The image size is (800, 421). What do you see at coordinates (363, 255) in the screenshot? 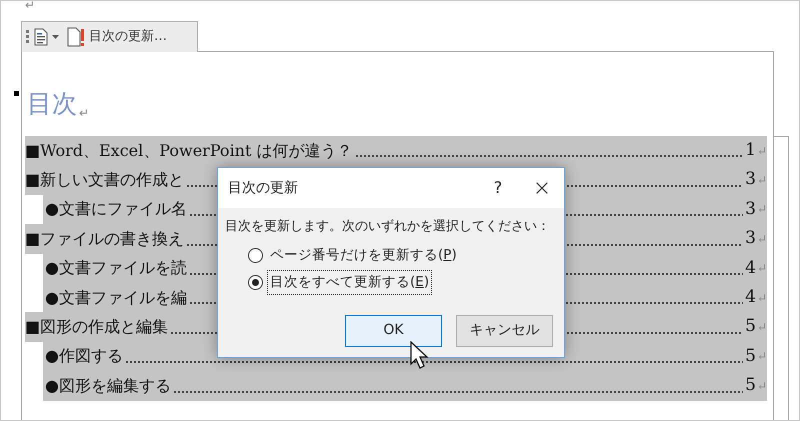
I see `radio-label: ページ番号だけを更新する(P)` at bounding box center [363, 255].